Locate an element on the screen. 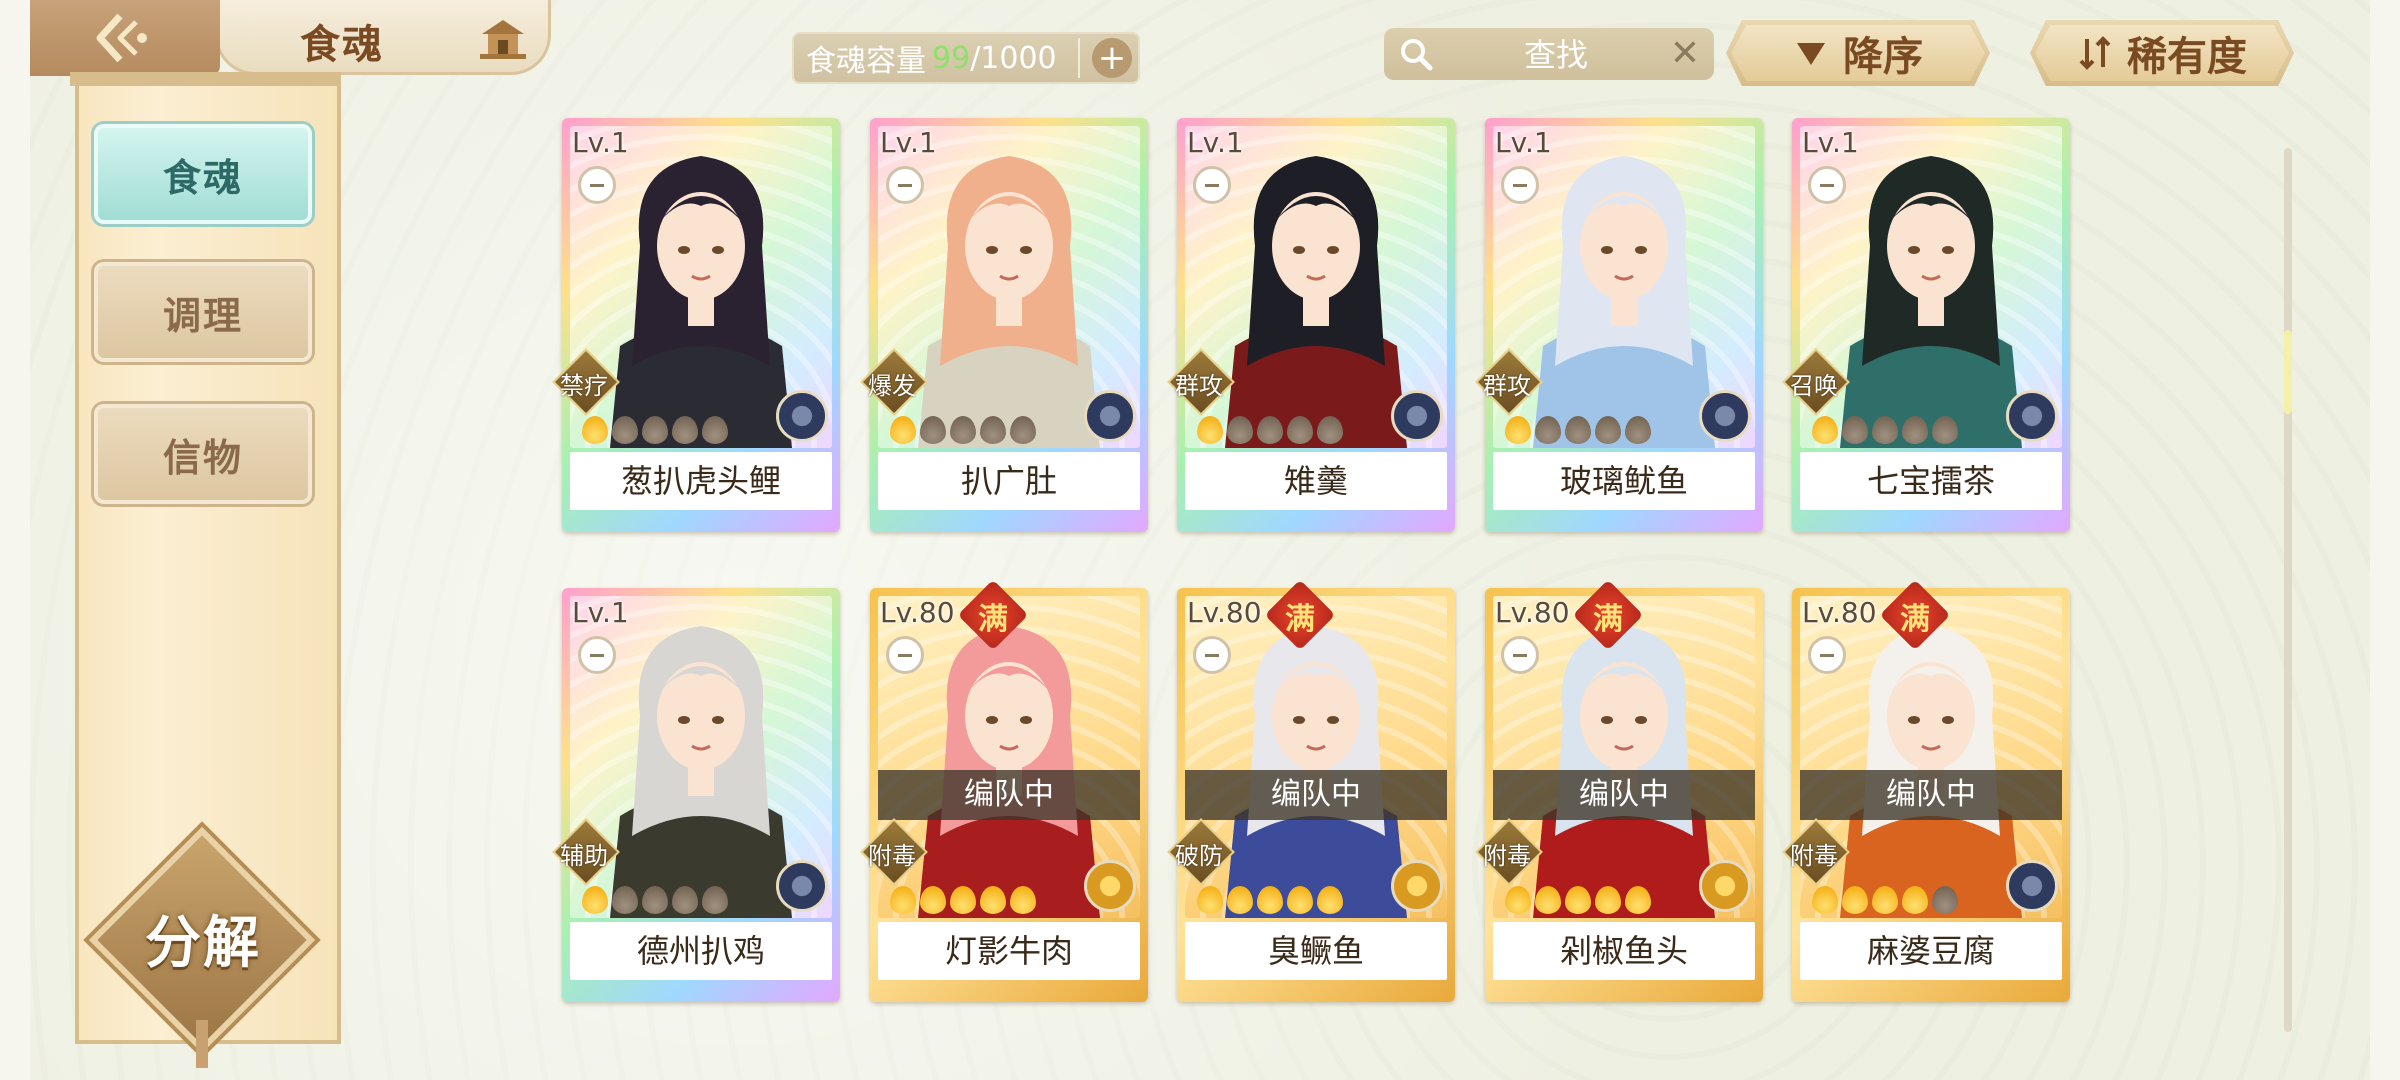  role-tag: 破防 is located at coordinates (1201, 852).